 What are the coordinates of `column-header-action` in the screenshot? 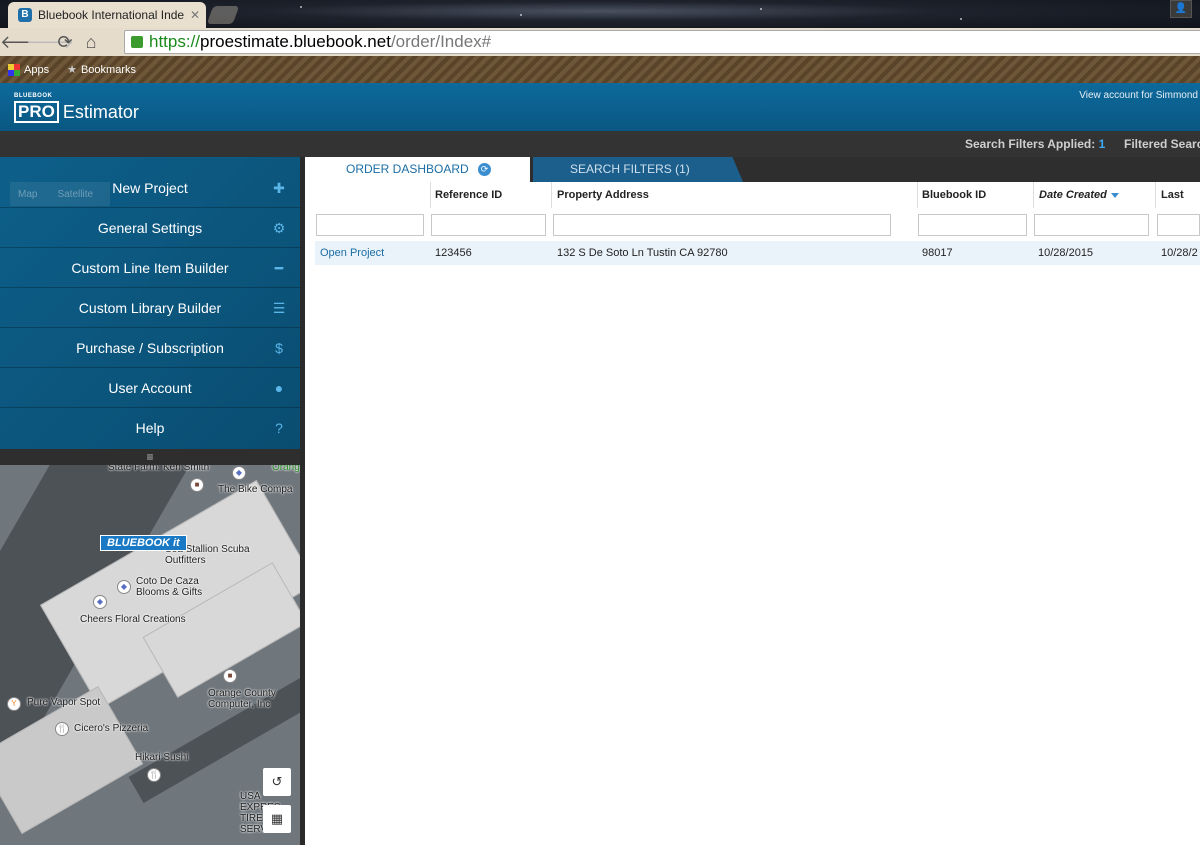 It's located at (373, 195).